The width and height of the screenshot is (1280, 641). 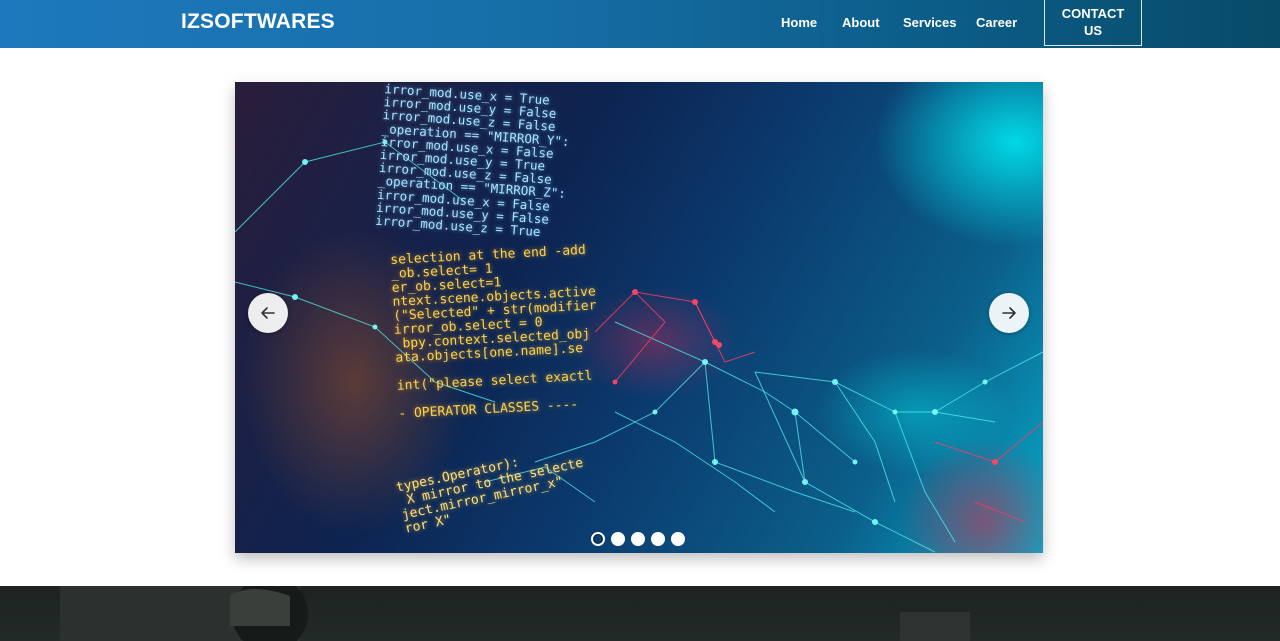 What do you see at coordinates (996, 22) in the screenshot?
I see `nav-career: Career` at bounding box center [996, 22].